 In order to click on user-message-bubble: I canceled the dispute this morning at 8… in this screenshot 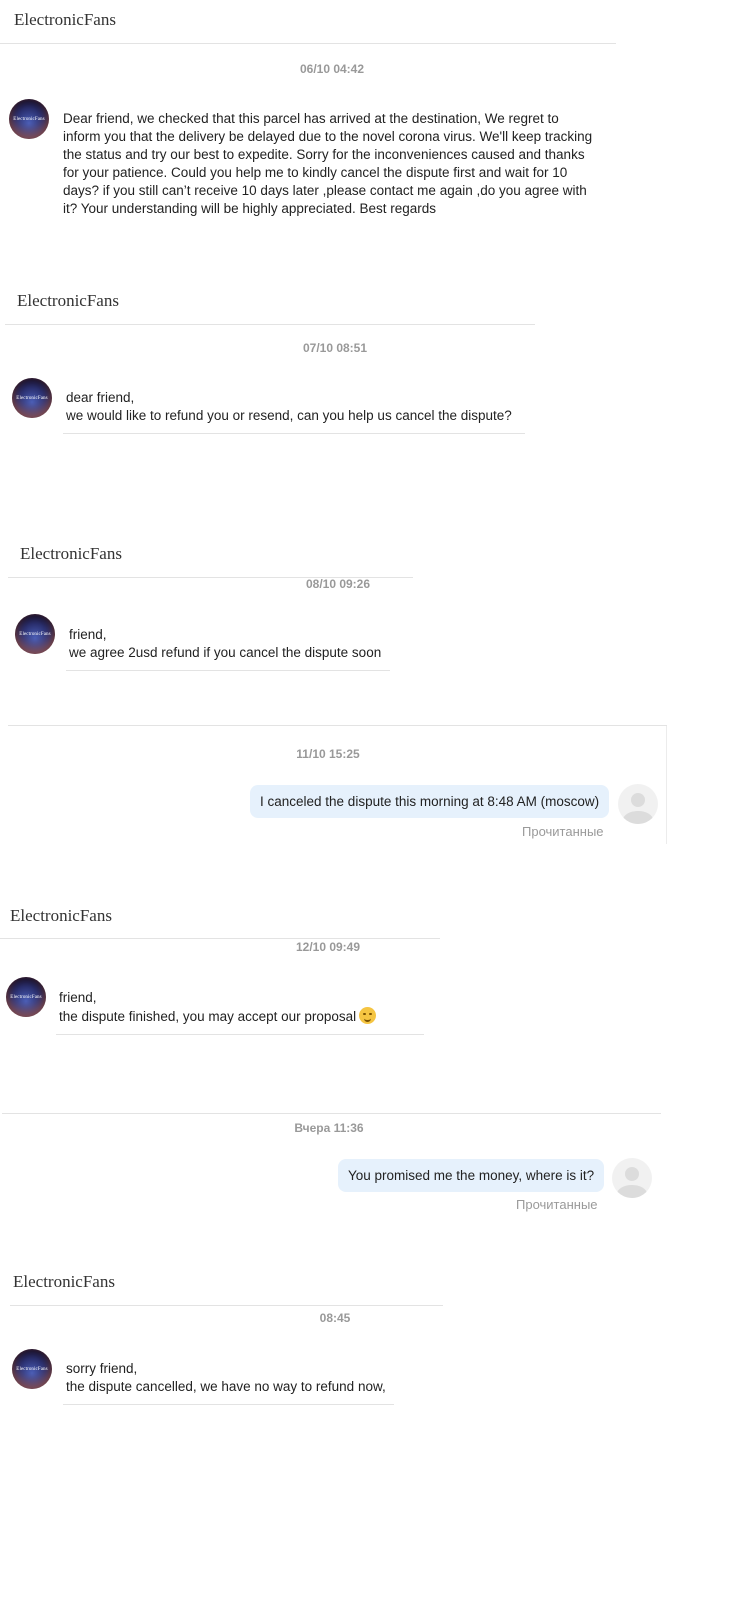, I will do `click(430, 801)`.